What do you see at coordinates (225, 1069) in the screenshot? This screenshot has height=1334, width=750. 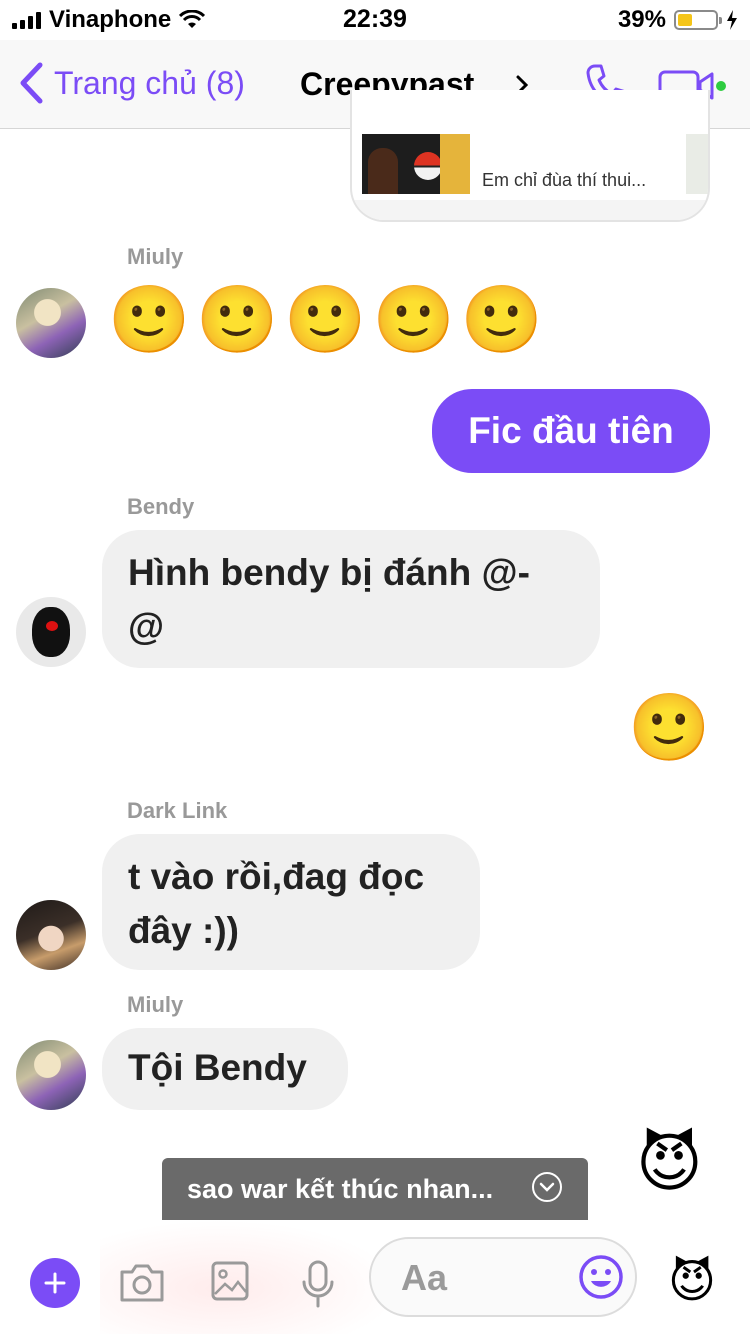 I see `incoming-message: Tội Bendy` at bounding box center [225, 1069].